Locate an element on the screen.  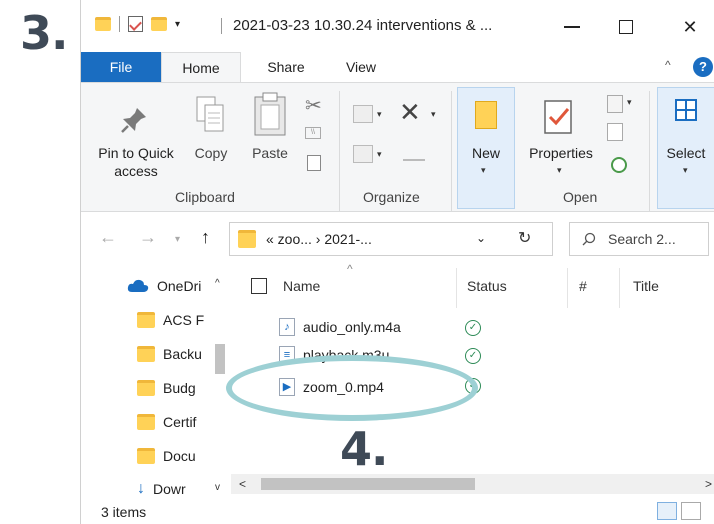
file-row: ♪ audio_only.m4a is located at coordinates (340, 327).